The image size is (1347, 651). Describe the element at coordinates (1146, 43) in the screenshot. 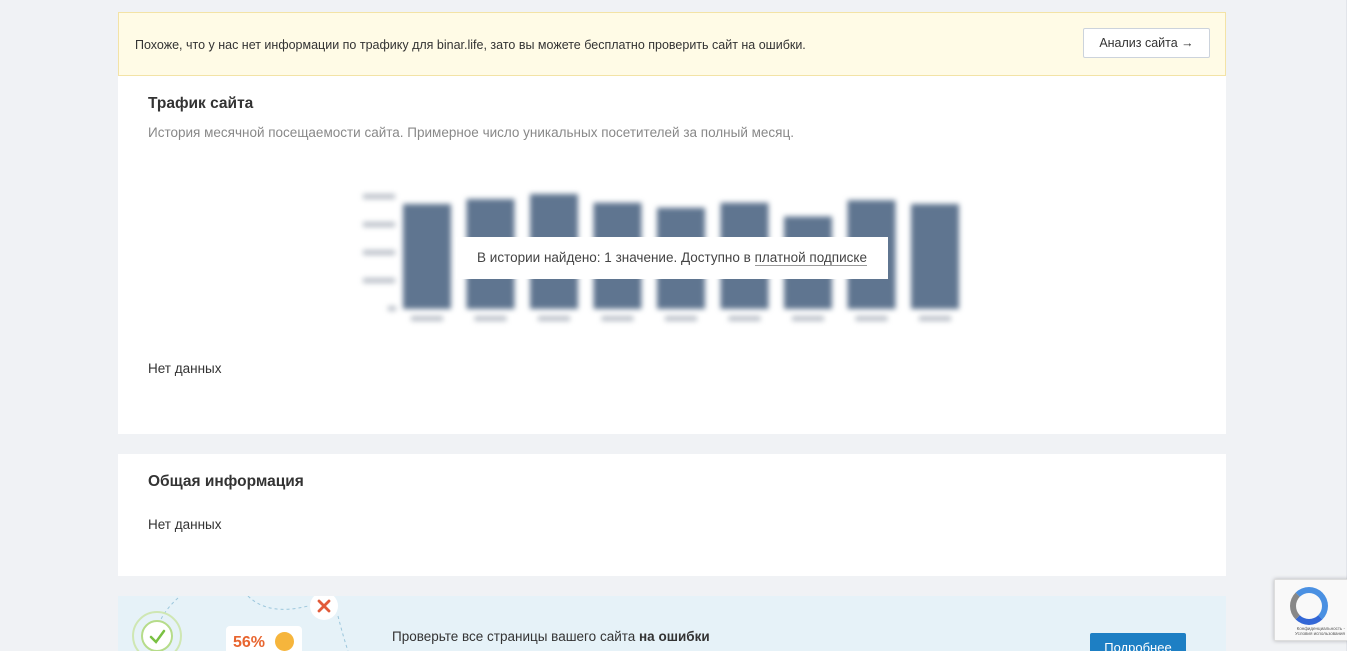

I see `site-analysis-button: Анализ сайта →` at that location.